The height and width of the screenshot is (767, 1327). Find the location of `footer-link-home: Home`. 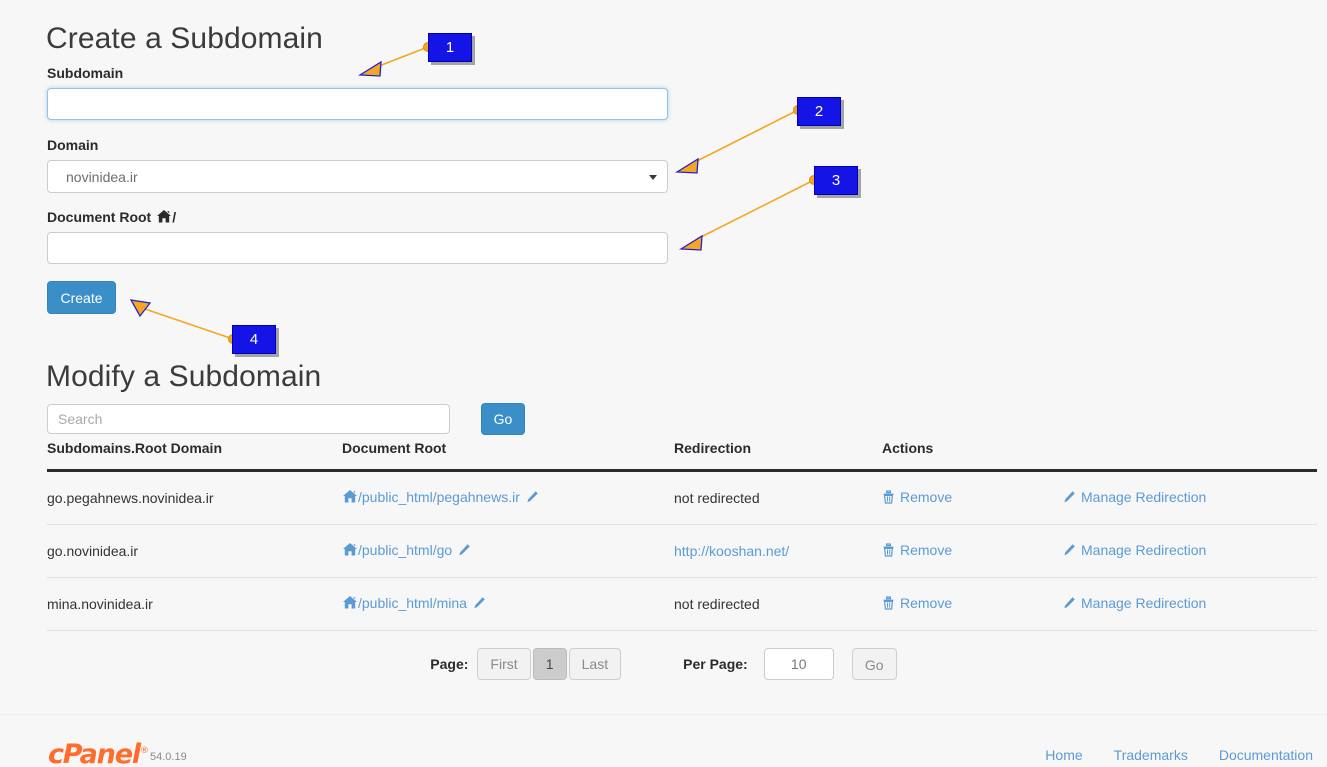

footer-link-home: Home is located at coordinates (1063, 755).